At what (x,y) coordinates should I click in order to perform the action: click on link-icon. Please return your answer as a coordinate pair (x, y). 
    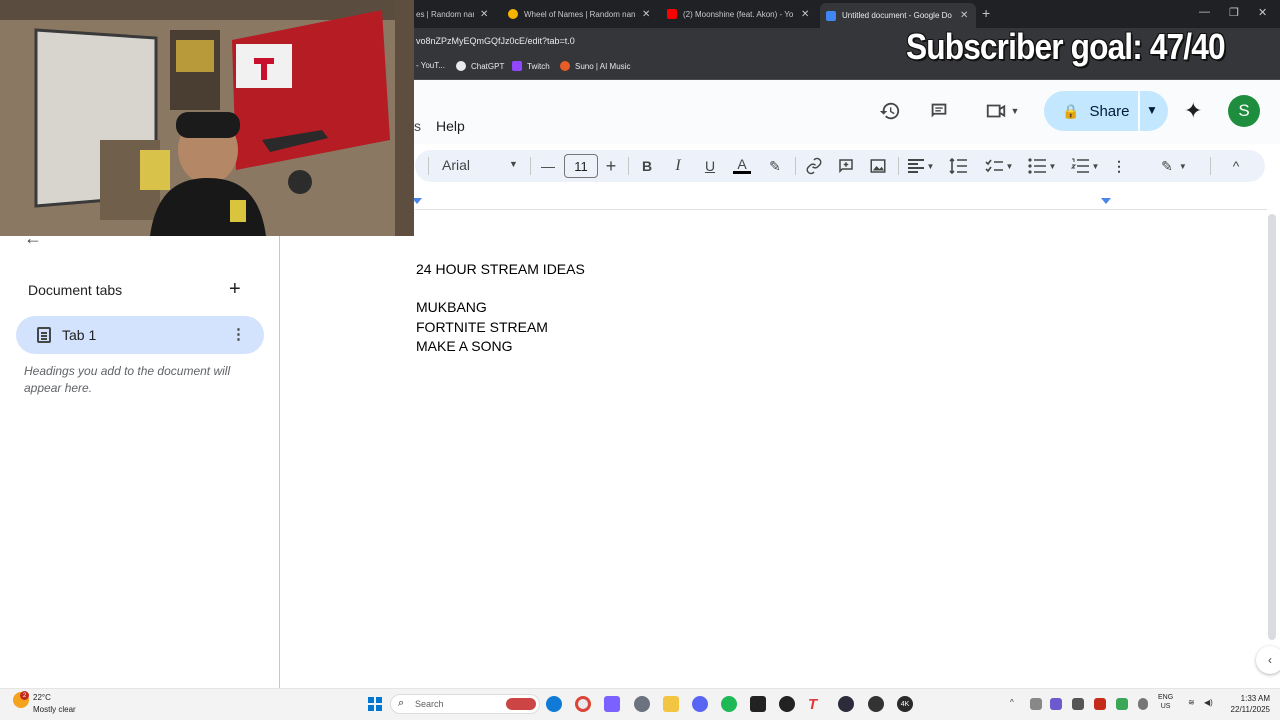
    Looking at the image, I should click on (814, 166).